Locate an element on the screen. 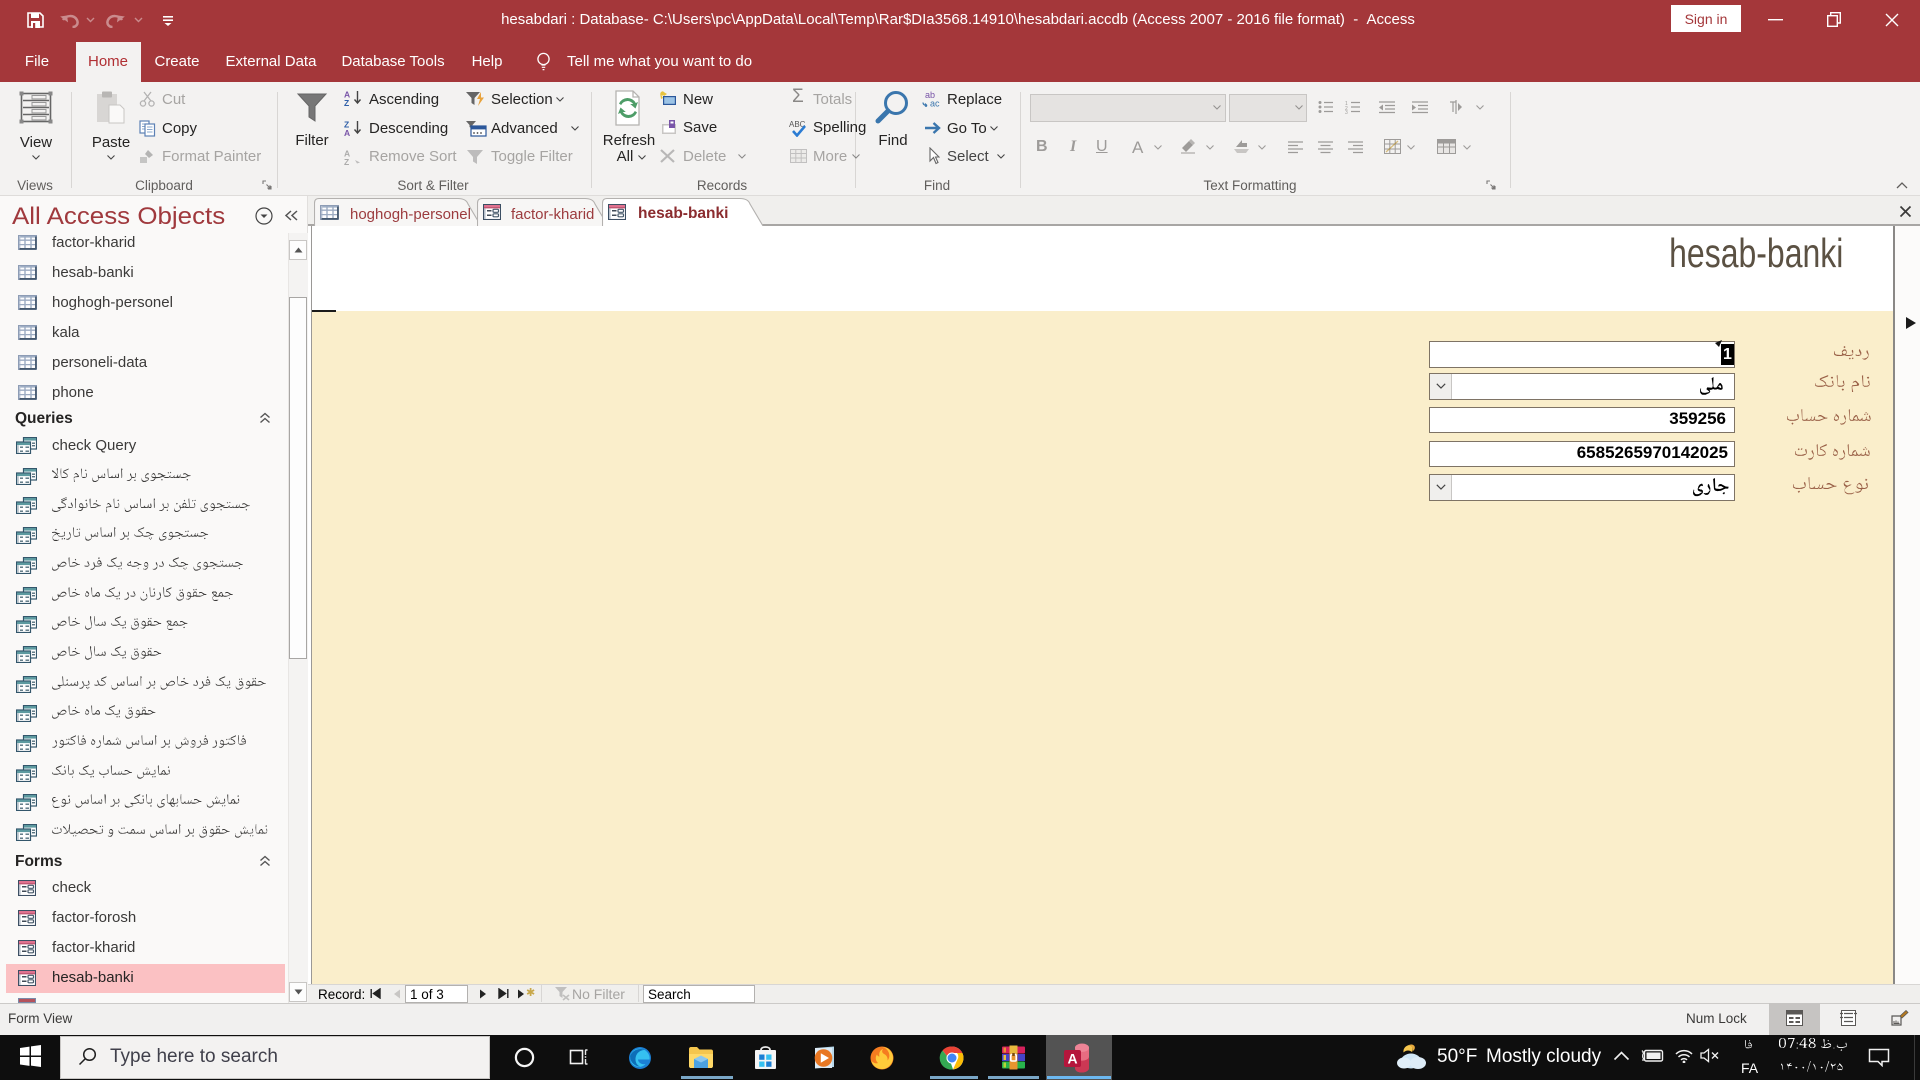  svg-text: ac is located at coordinates (935, 103).